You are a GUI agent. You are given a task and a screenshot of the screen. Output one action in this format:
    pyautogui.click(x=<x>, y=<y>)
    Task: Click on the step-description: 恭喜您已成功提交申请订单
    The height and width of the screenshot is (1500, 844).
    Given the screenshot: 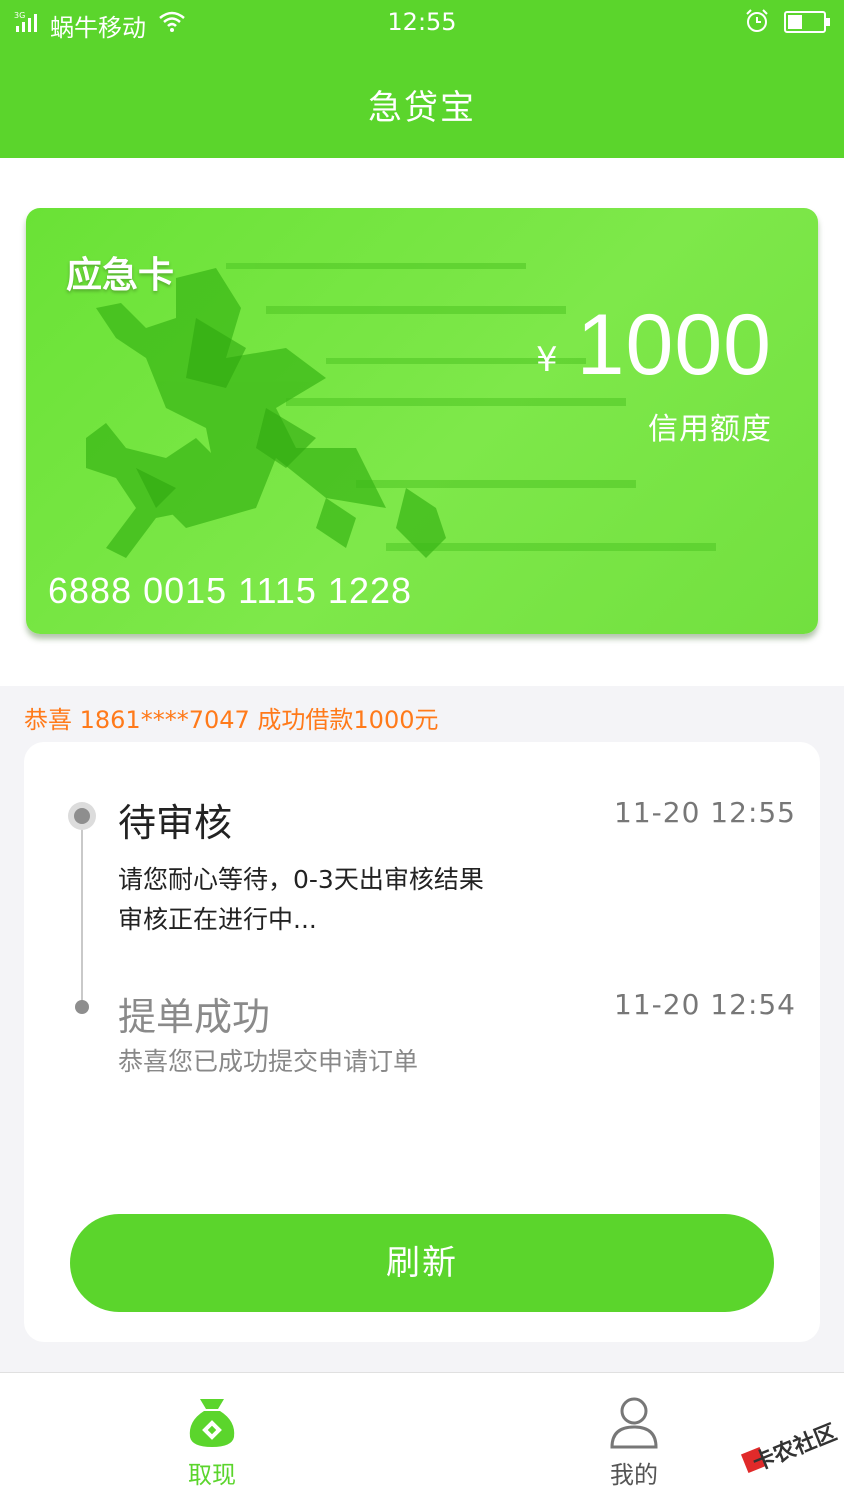 What is the action you would take?
    pyautogui.click(x=268, y=1061)
    